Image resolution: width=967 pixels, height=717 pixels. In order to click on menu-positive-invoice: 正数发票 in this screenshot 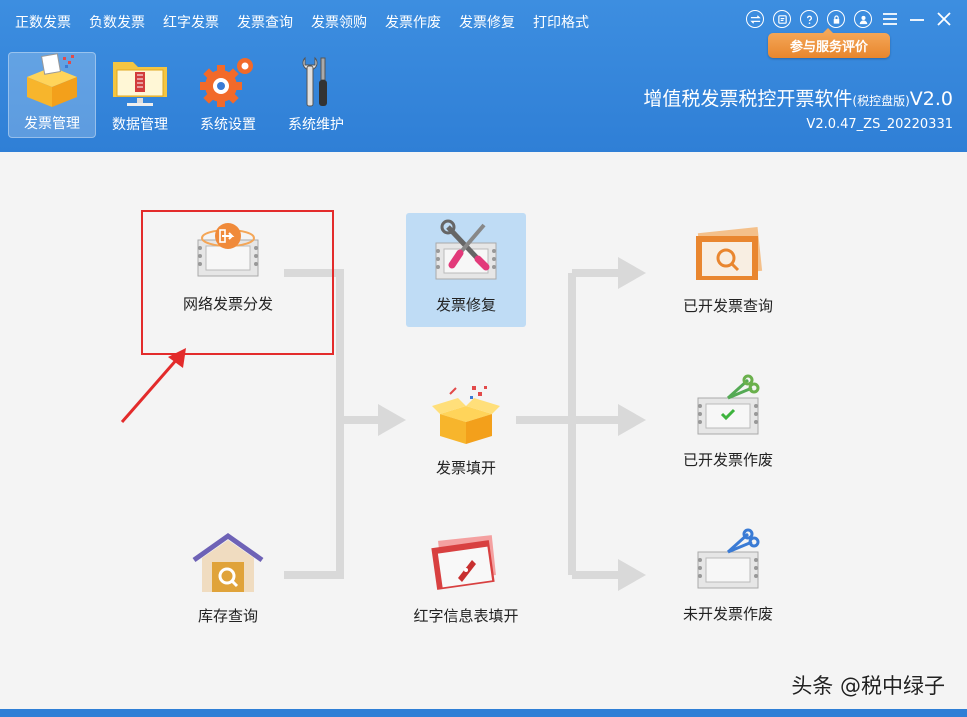, I will do `click(43, 22)`.